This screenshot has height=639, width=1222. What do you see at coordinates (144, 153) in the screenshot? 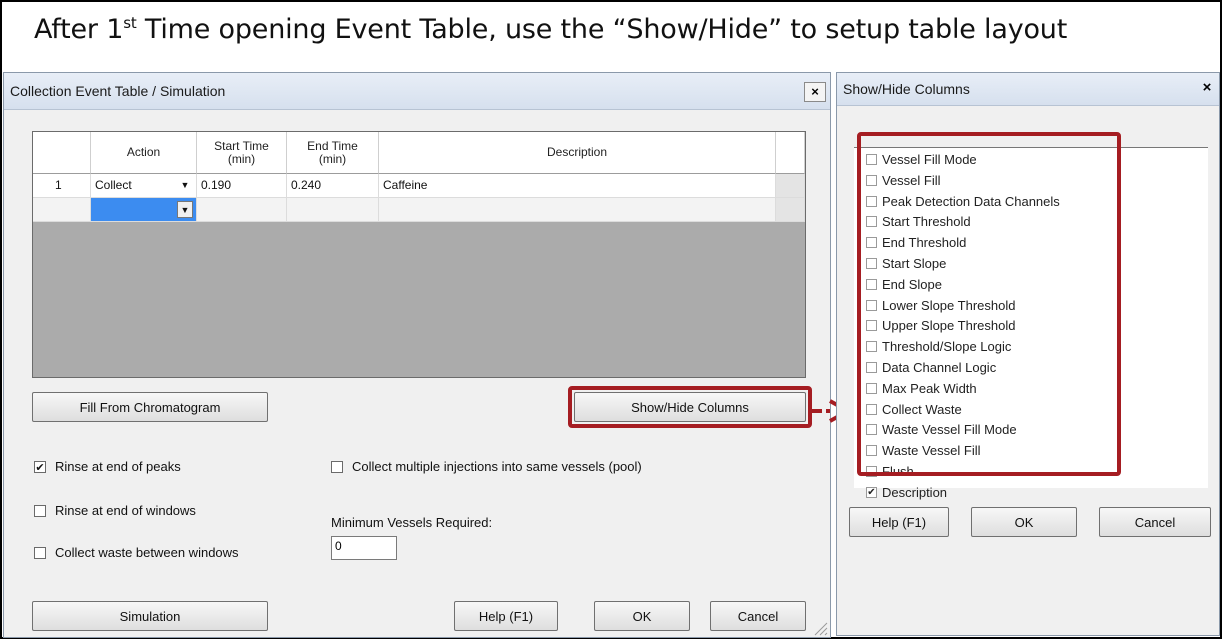
I see `table-header-action: Action` at bounding box center [144, 153].